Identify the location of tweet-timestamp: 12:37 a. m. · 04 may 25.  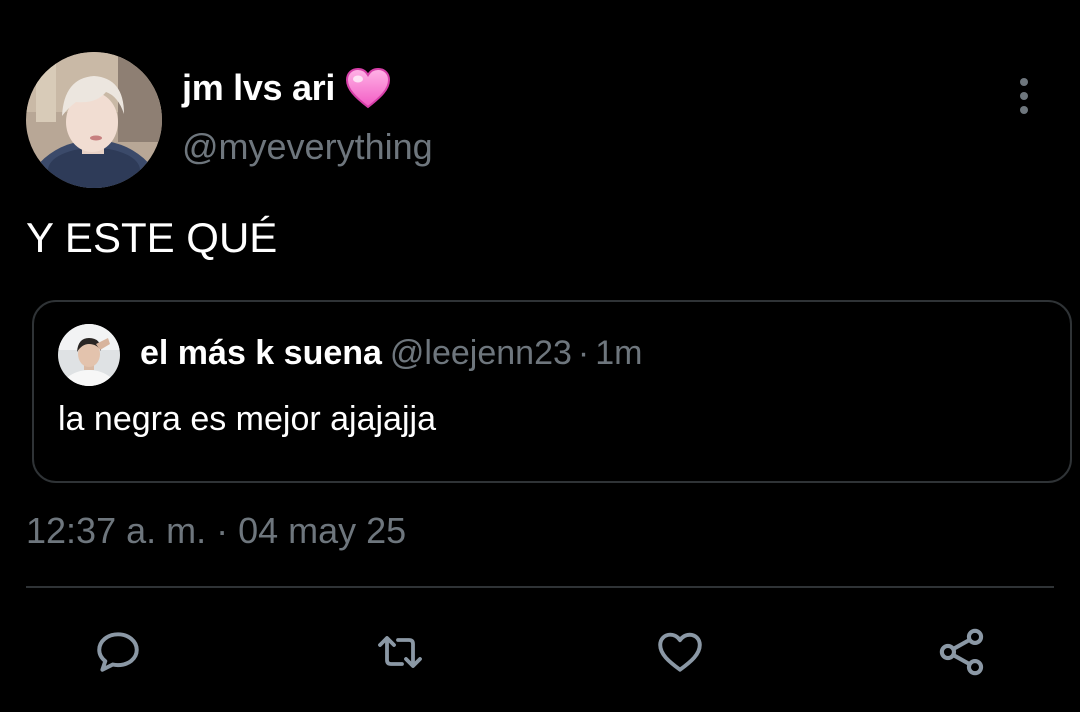
(216, 530).